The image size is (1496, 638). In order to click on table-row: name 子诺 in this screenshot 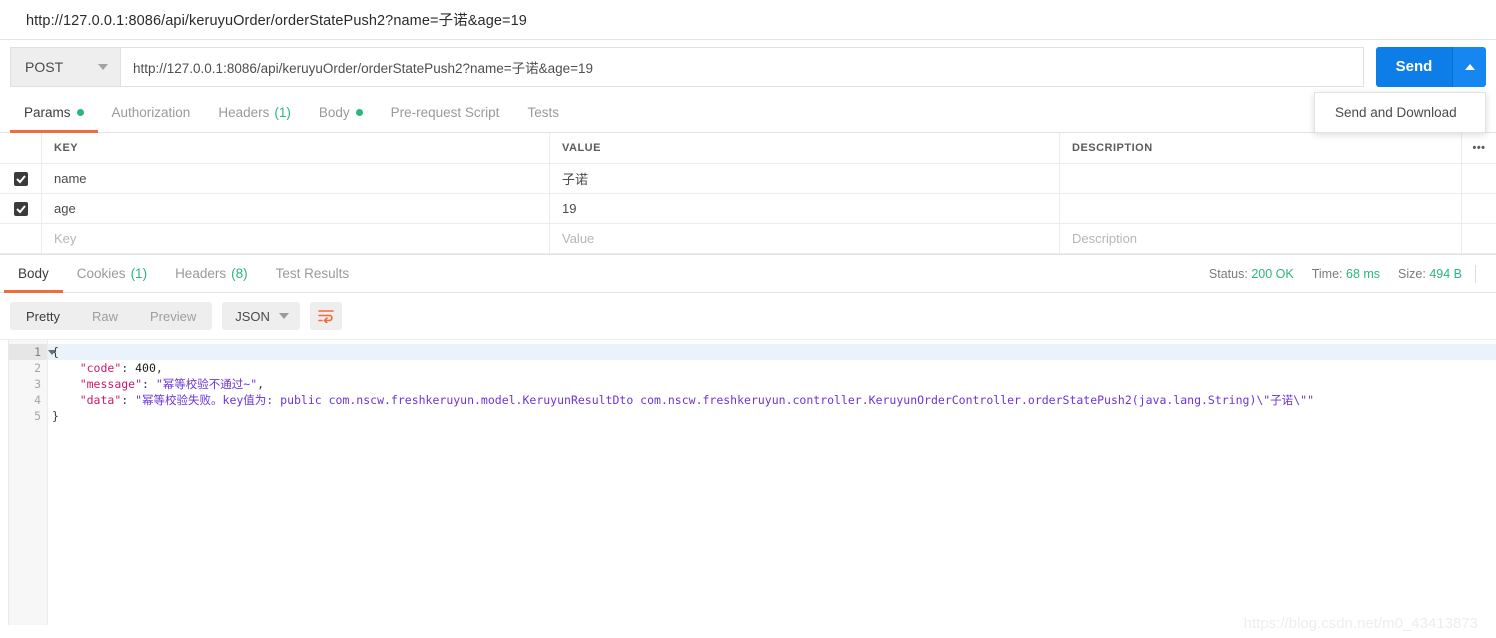, I will do `click(748, 179)`.